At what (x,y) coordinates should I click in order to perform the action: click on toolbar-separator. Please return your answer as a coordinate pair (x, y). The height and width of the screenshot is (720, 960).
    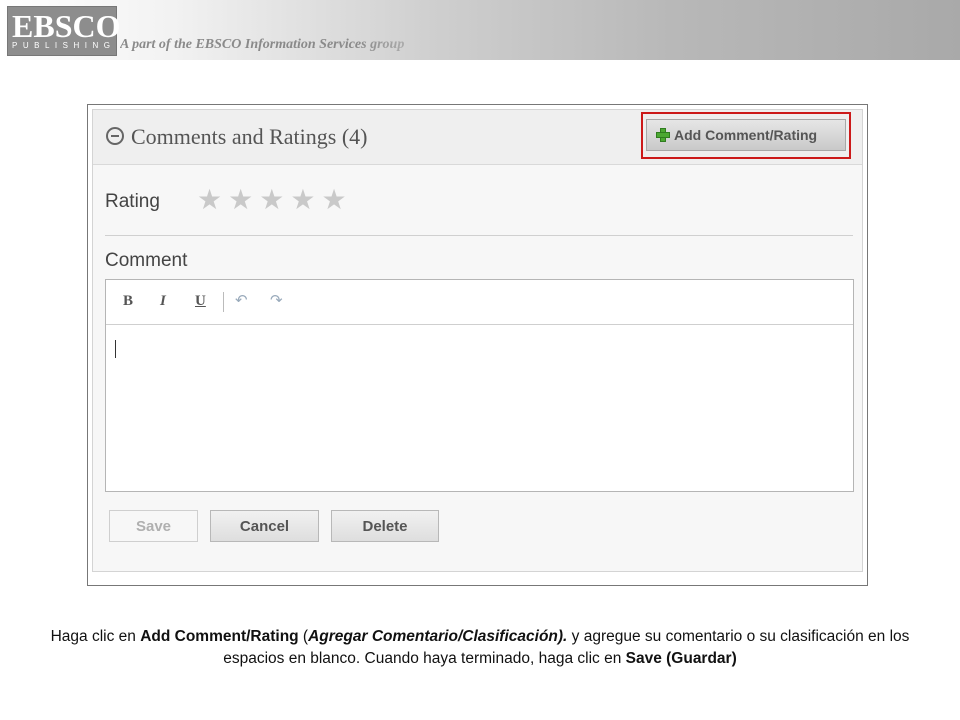
    Looking at the image, I should click on (223, 302).